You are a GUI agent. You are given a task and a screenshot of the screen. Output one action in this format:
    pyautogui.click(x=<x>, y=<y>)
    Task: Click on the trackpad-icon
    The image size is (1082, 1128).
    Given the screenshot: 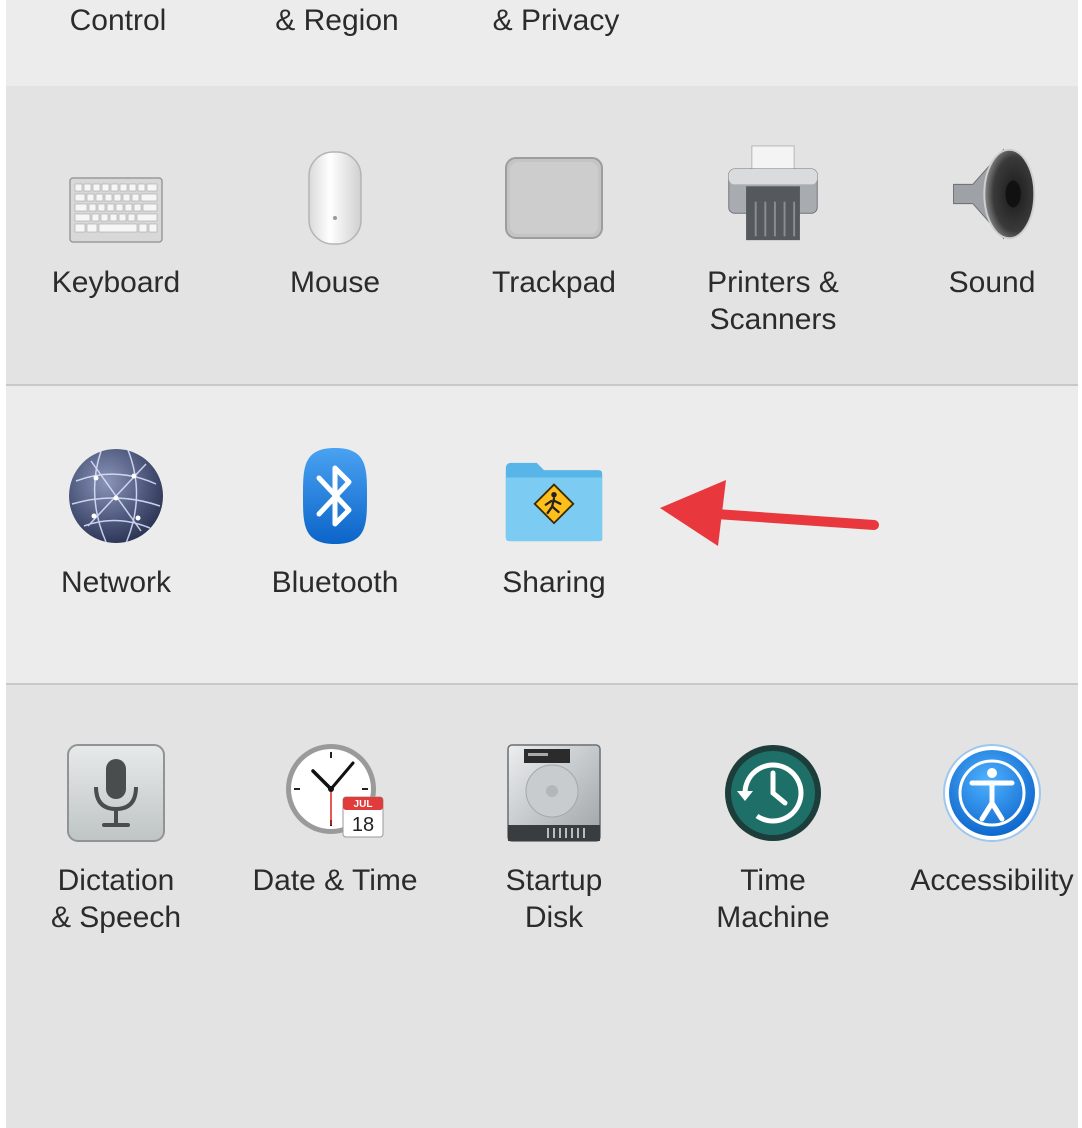 What is the action you would take?
    pyautogui.click(x=554, y=198)
    